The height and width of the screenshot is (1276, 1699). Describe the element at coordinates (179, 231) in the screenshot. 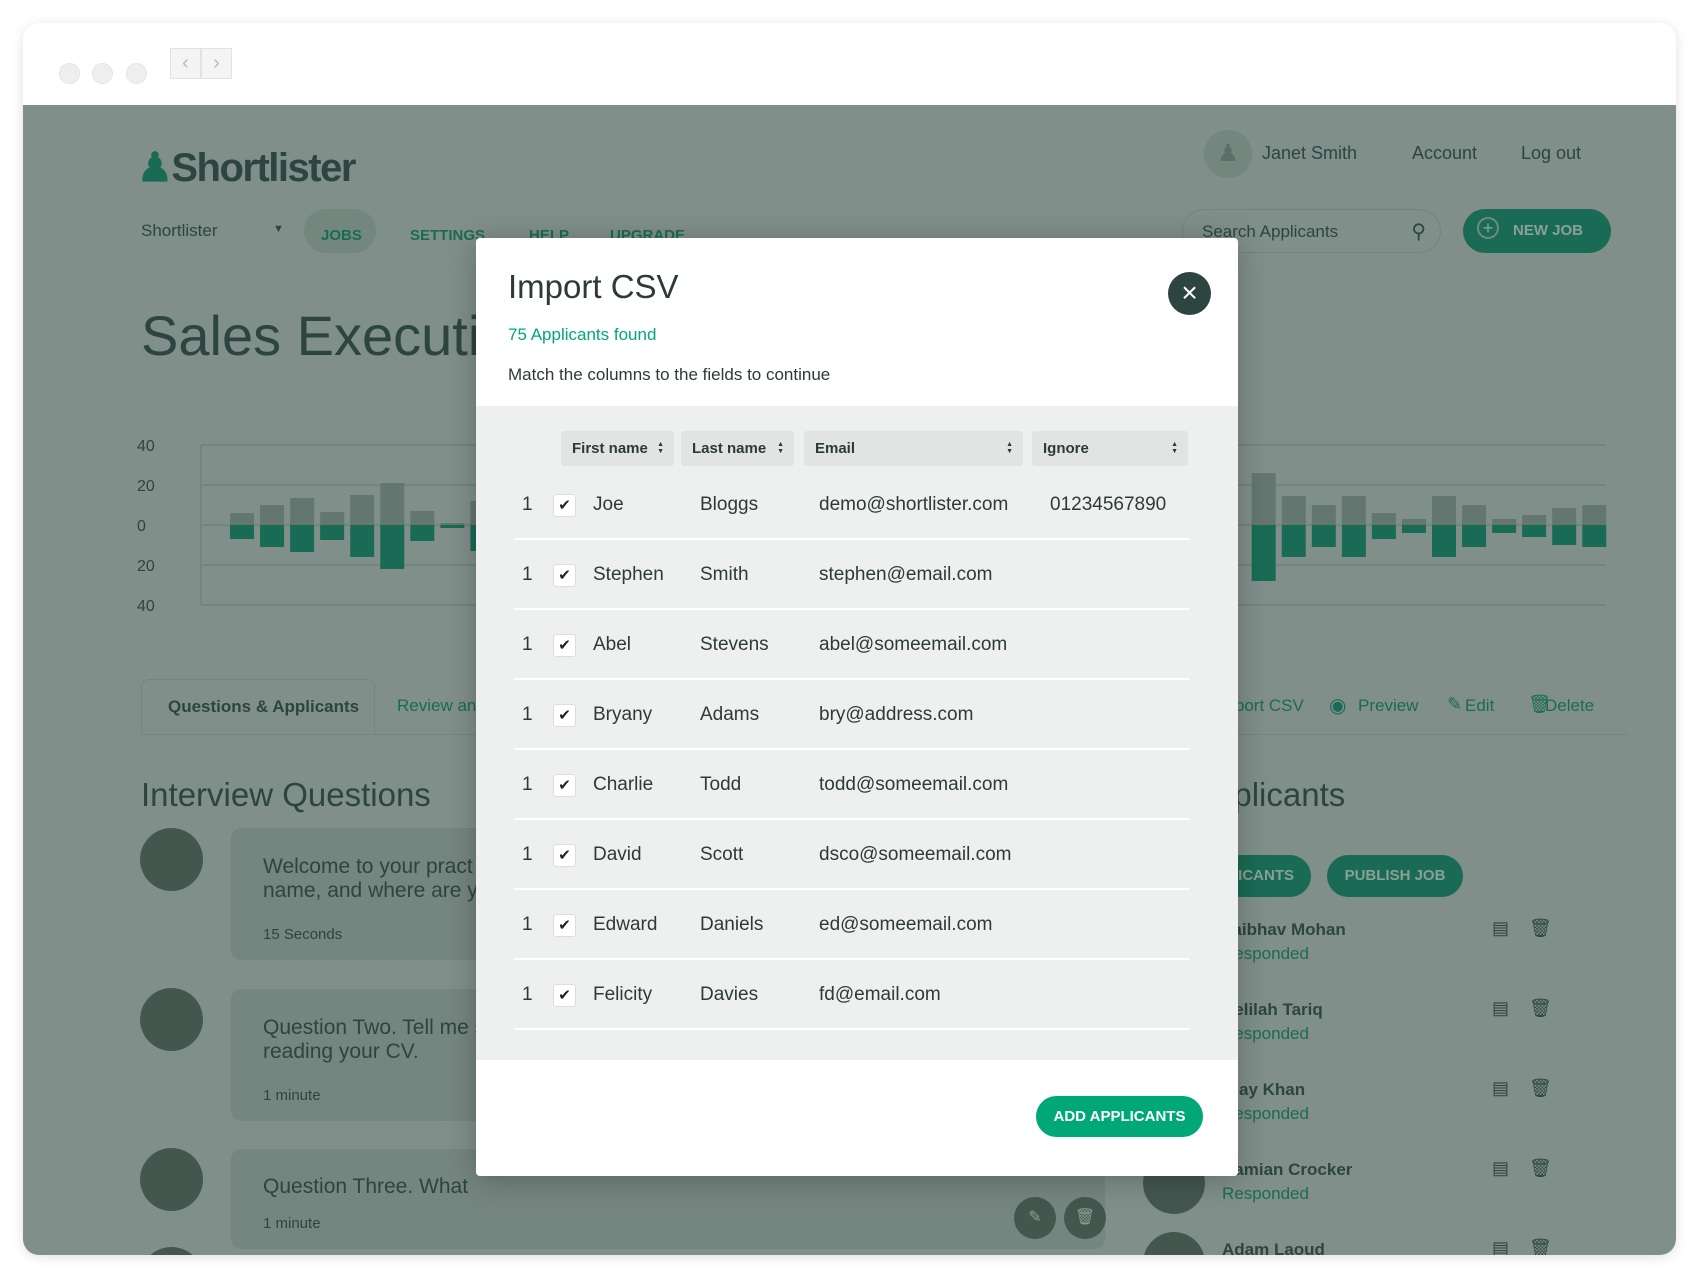

I see `org-select: Shortlister` at that location.